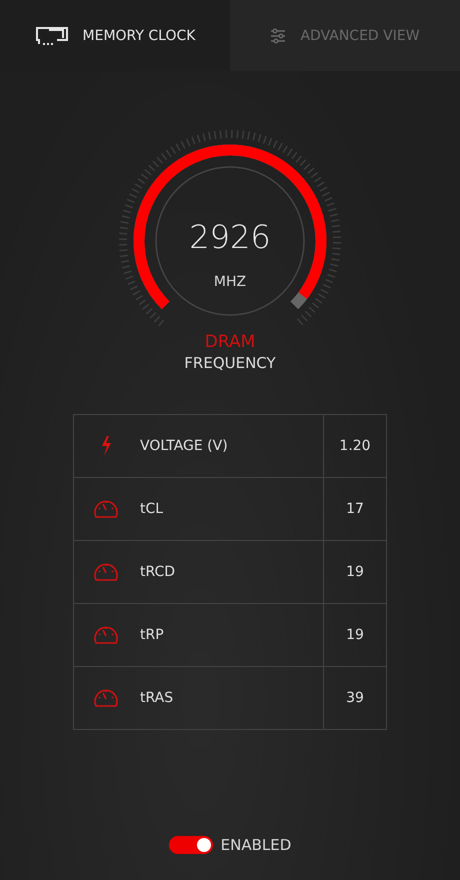 Image resolution: width=460 pixels, height=880 pixels. What do you see at coordinates (190, 845) in the screenshot?
I see `toggle-switch` at bounding box center [190, 845].